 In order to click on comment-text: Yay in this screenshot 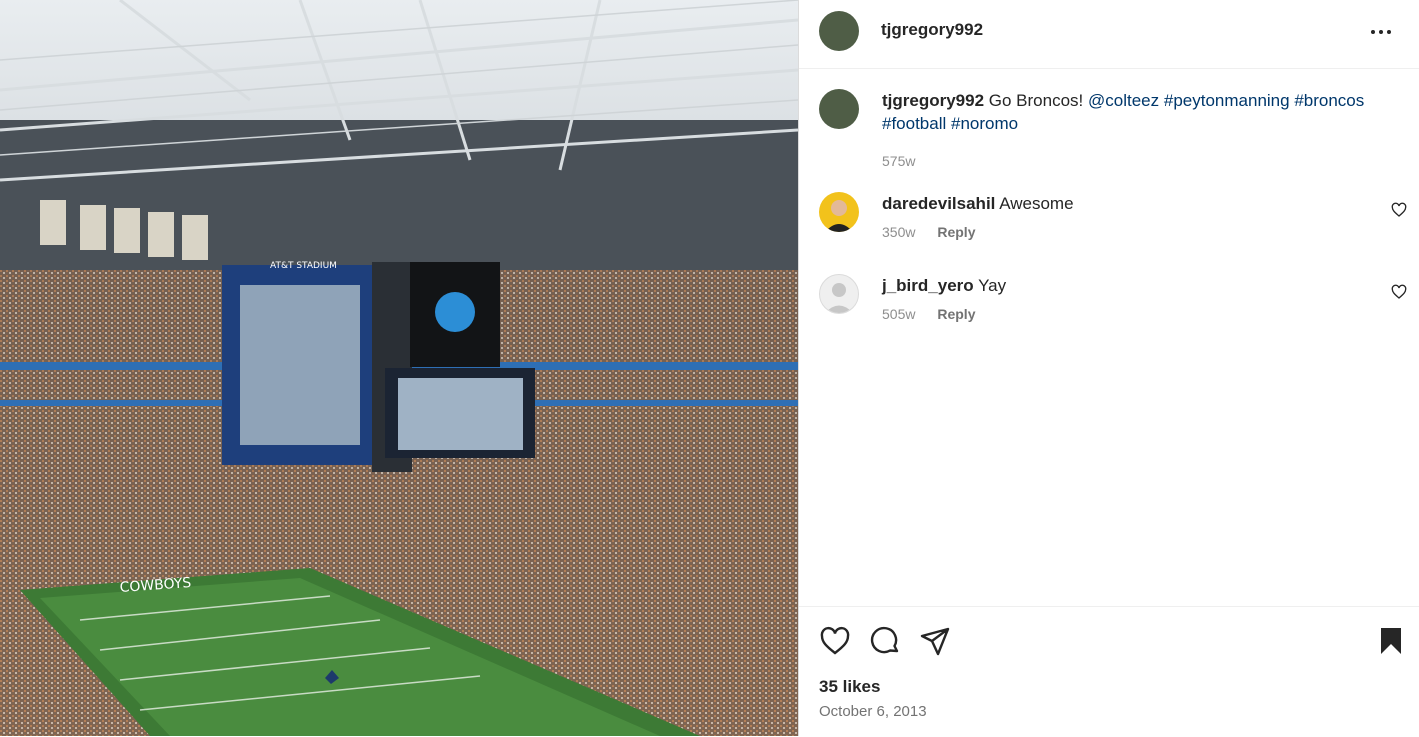, I will do `click(992, 285)`.